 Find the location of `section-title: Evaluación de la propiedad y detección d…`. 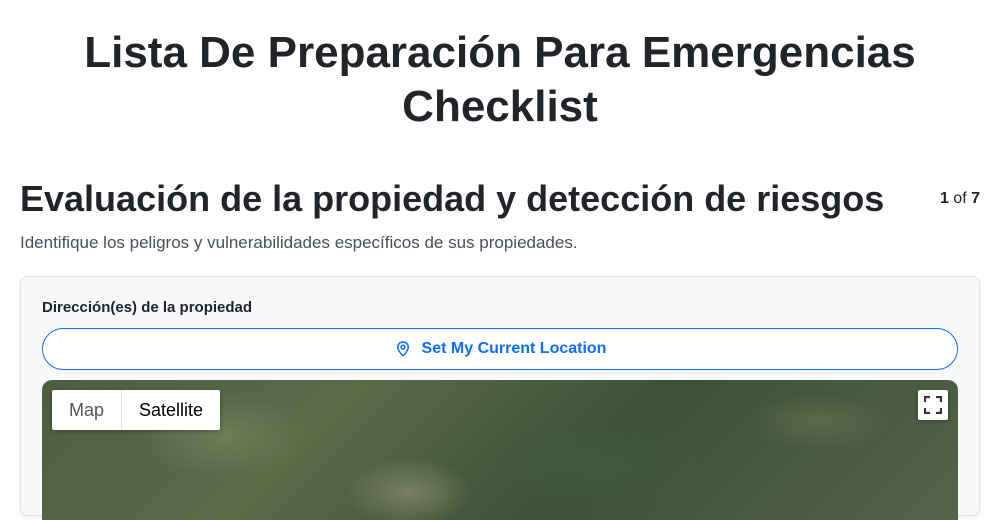

section-title: Evaluación de la propiedad y detección d… is located at coordinates (452, 198).